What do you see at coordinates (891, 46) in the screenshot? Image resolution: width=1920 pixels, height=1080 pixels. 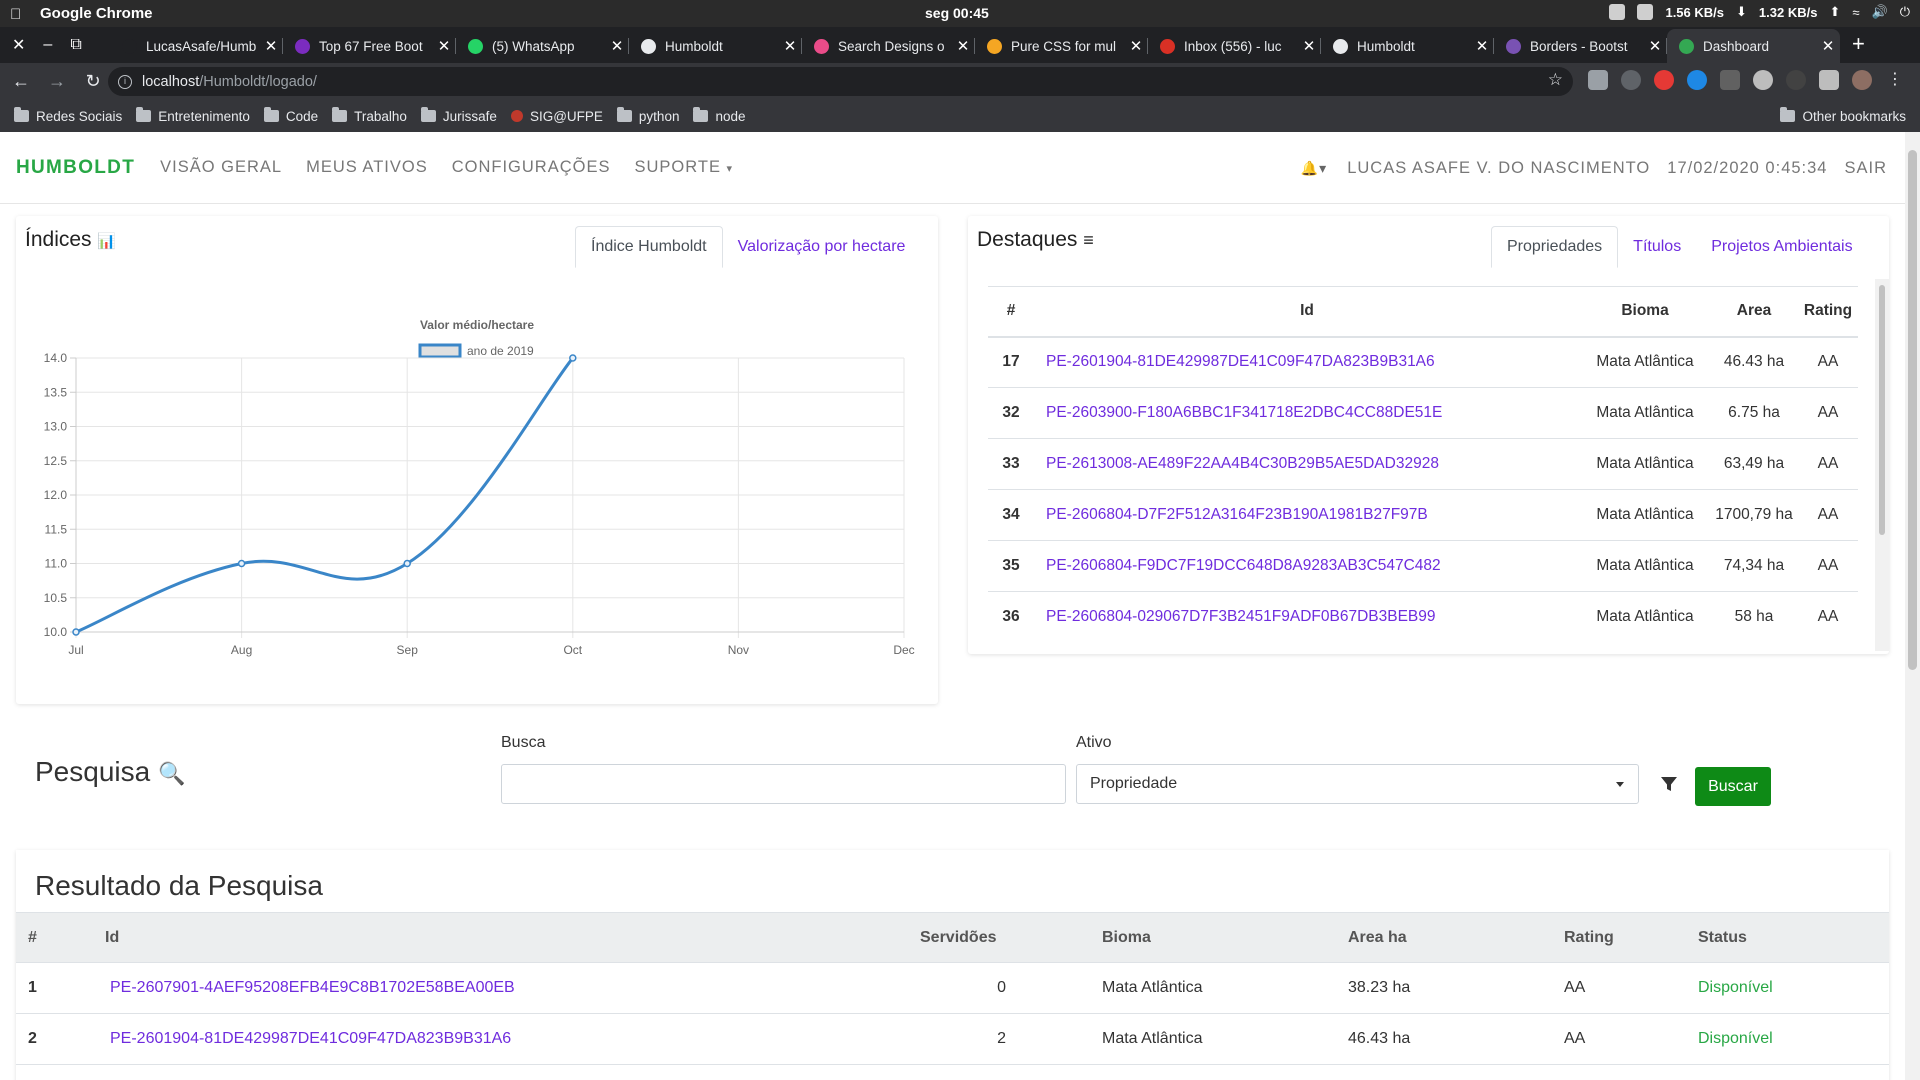 I see `tab-title: Search Designs o` at bounding box center [891, 46].